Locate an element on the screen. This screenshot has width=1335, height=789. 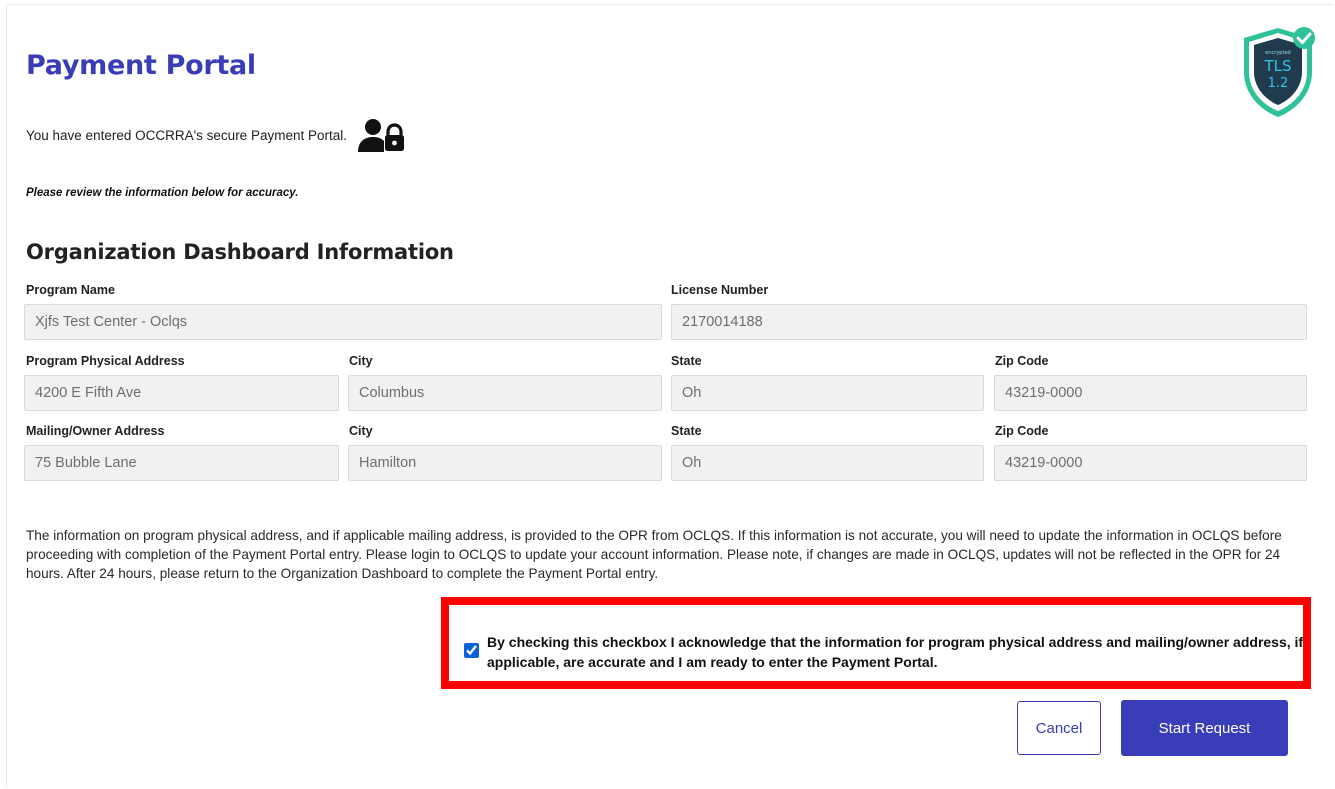
mailing-zip-field is located at coordinates (1150, 463).